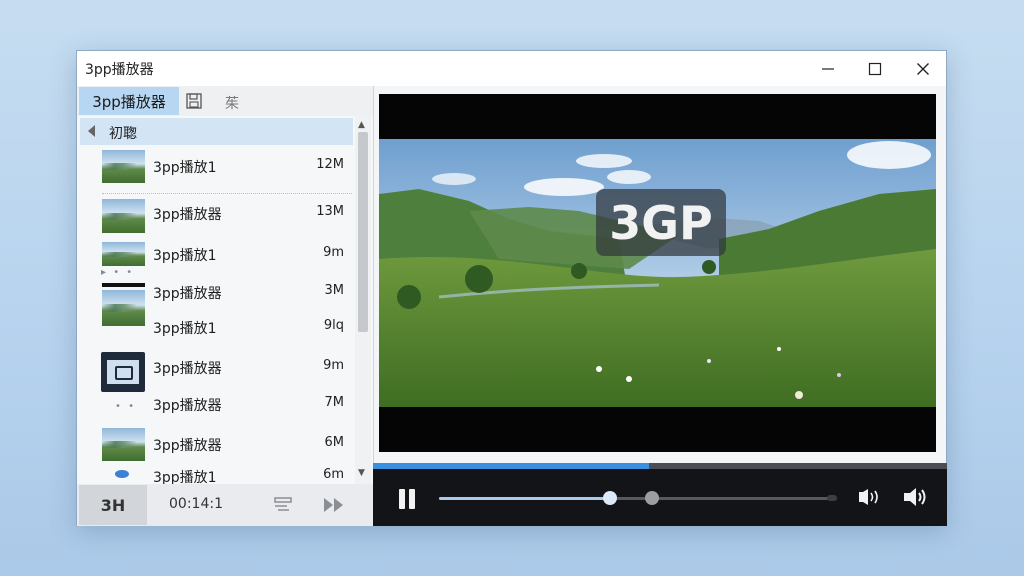  What do you see at coordinates (361, 125) in the screenshot?
I see `scroll-up-icon: ▲` at bounding box center [361, 125].